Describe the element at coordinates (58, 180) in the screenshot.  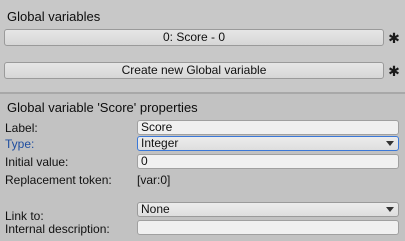
I see `replacement-token-caption: Replacement token:` at that location.